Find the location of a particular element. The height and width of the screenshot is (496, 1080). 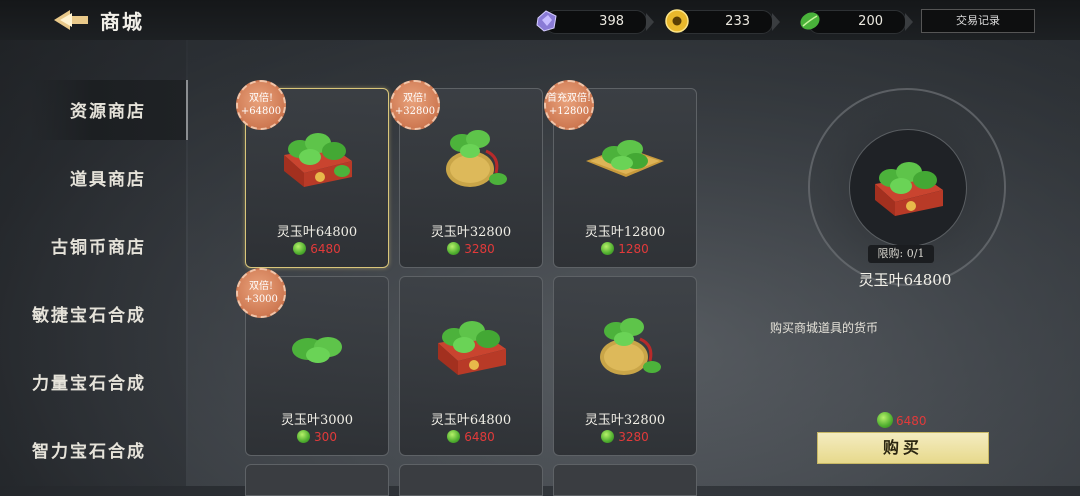

sidebar-item-bronze-coin-shop: 古铜币商店 is located at coordinates (98, 245).